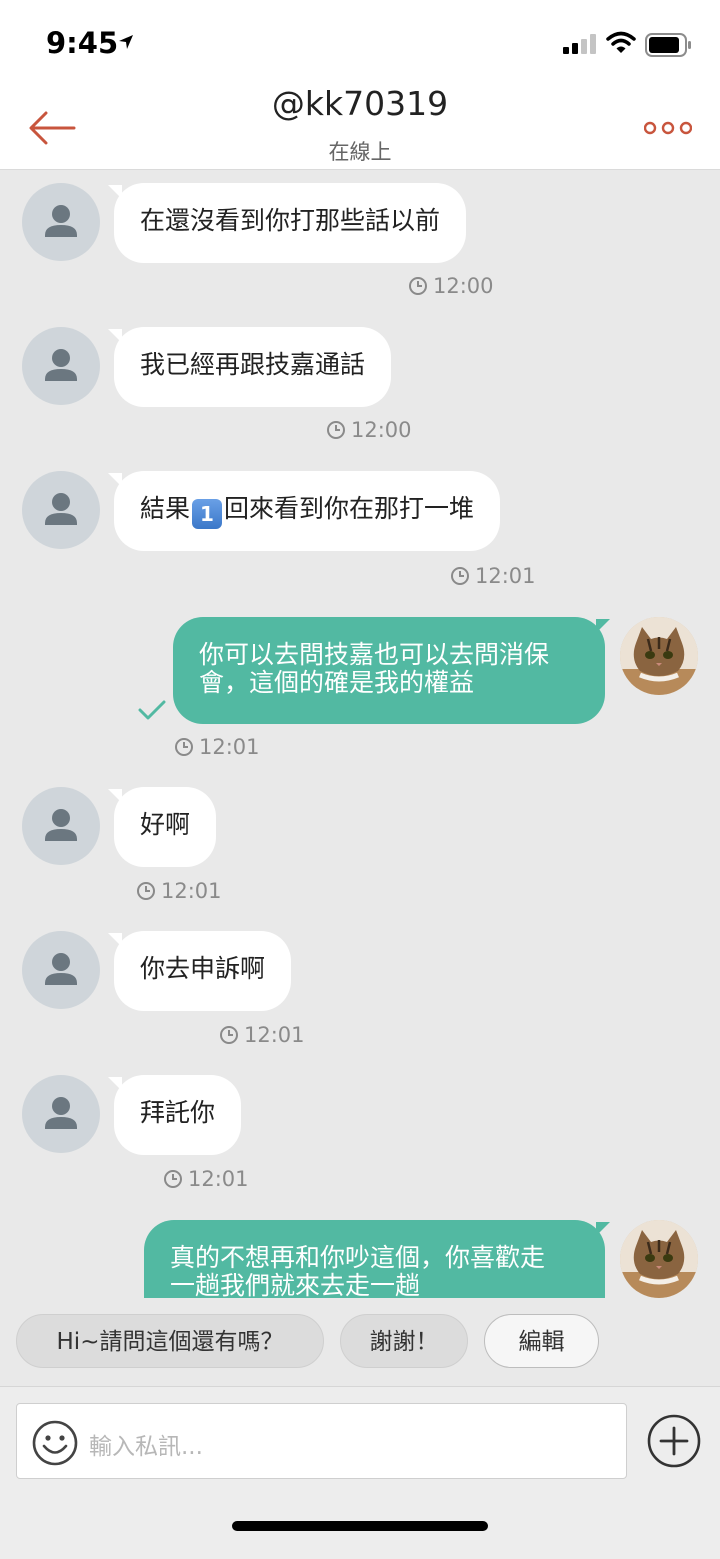 Image resolution: width=720 pixels, height=1559 pixels. Describe the element at coordinates (668, 45) in the screenshot. I see `battery-icon` at that location.